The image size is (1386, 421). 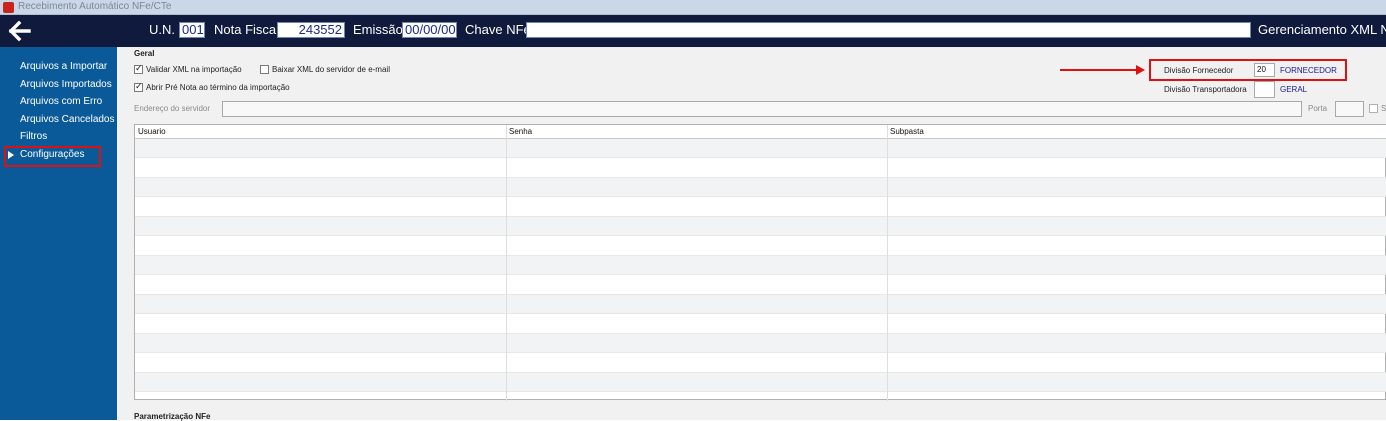 What do you see at coordinates (194, 69) in the screenshot?
I see `validar-xml-label: Validar XML na importação` at bounding box center [194, 69].